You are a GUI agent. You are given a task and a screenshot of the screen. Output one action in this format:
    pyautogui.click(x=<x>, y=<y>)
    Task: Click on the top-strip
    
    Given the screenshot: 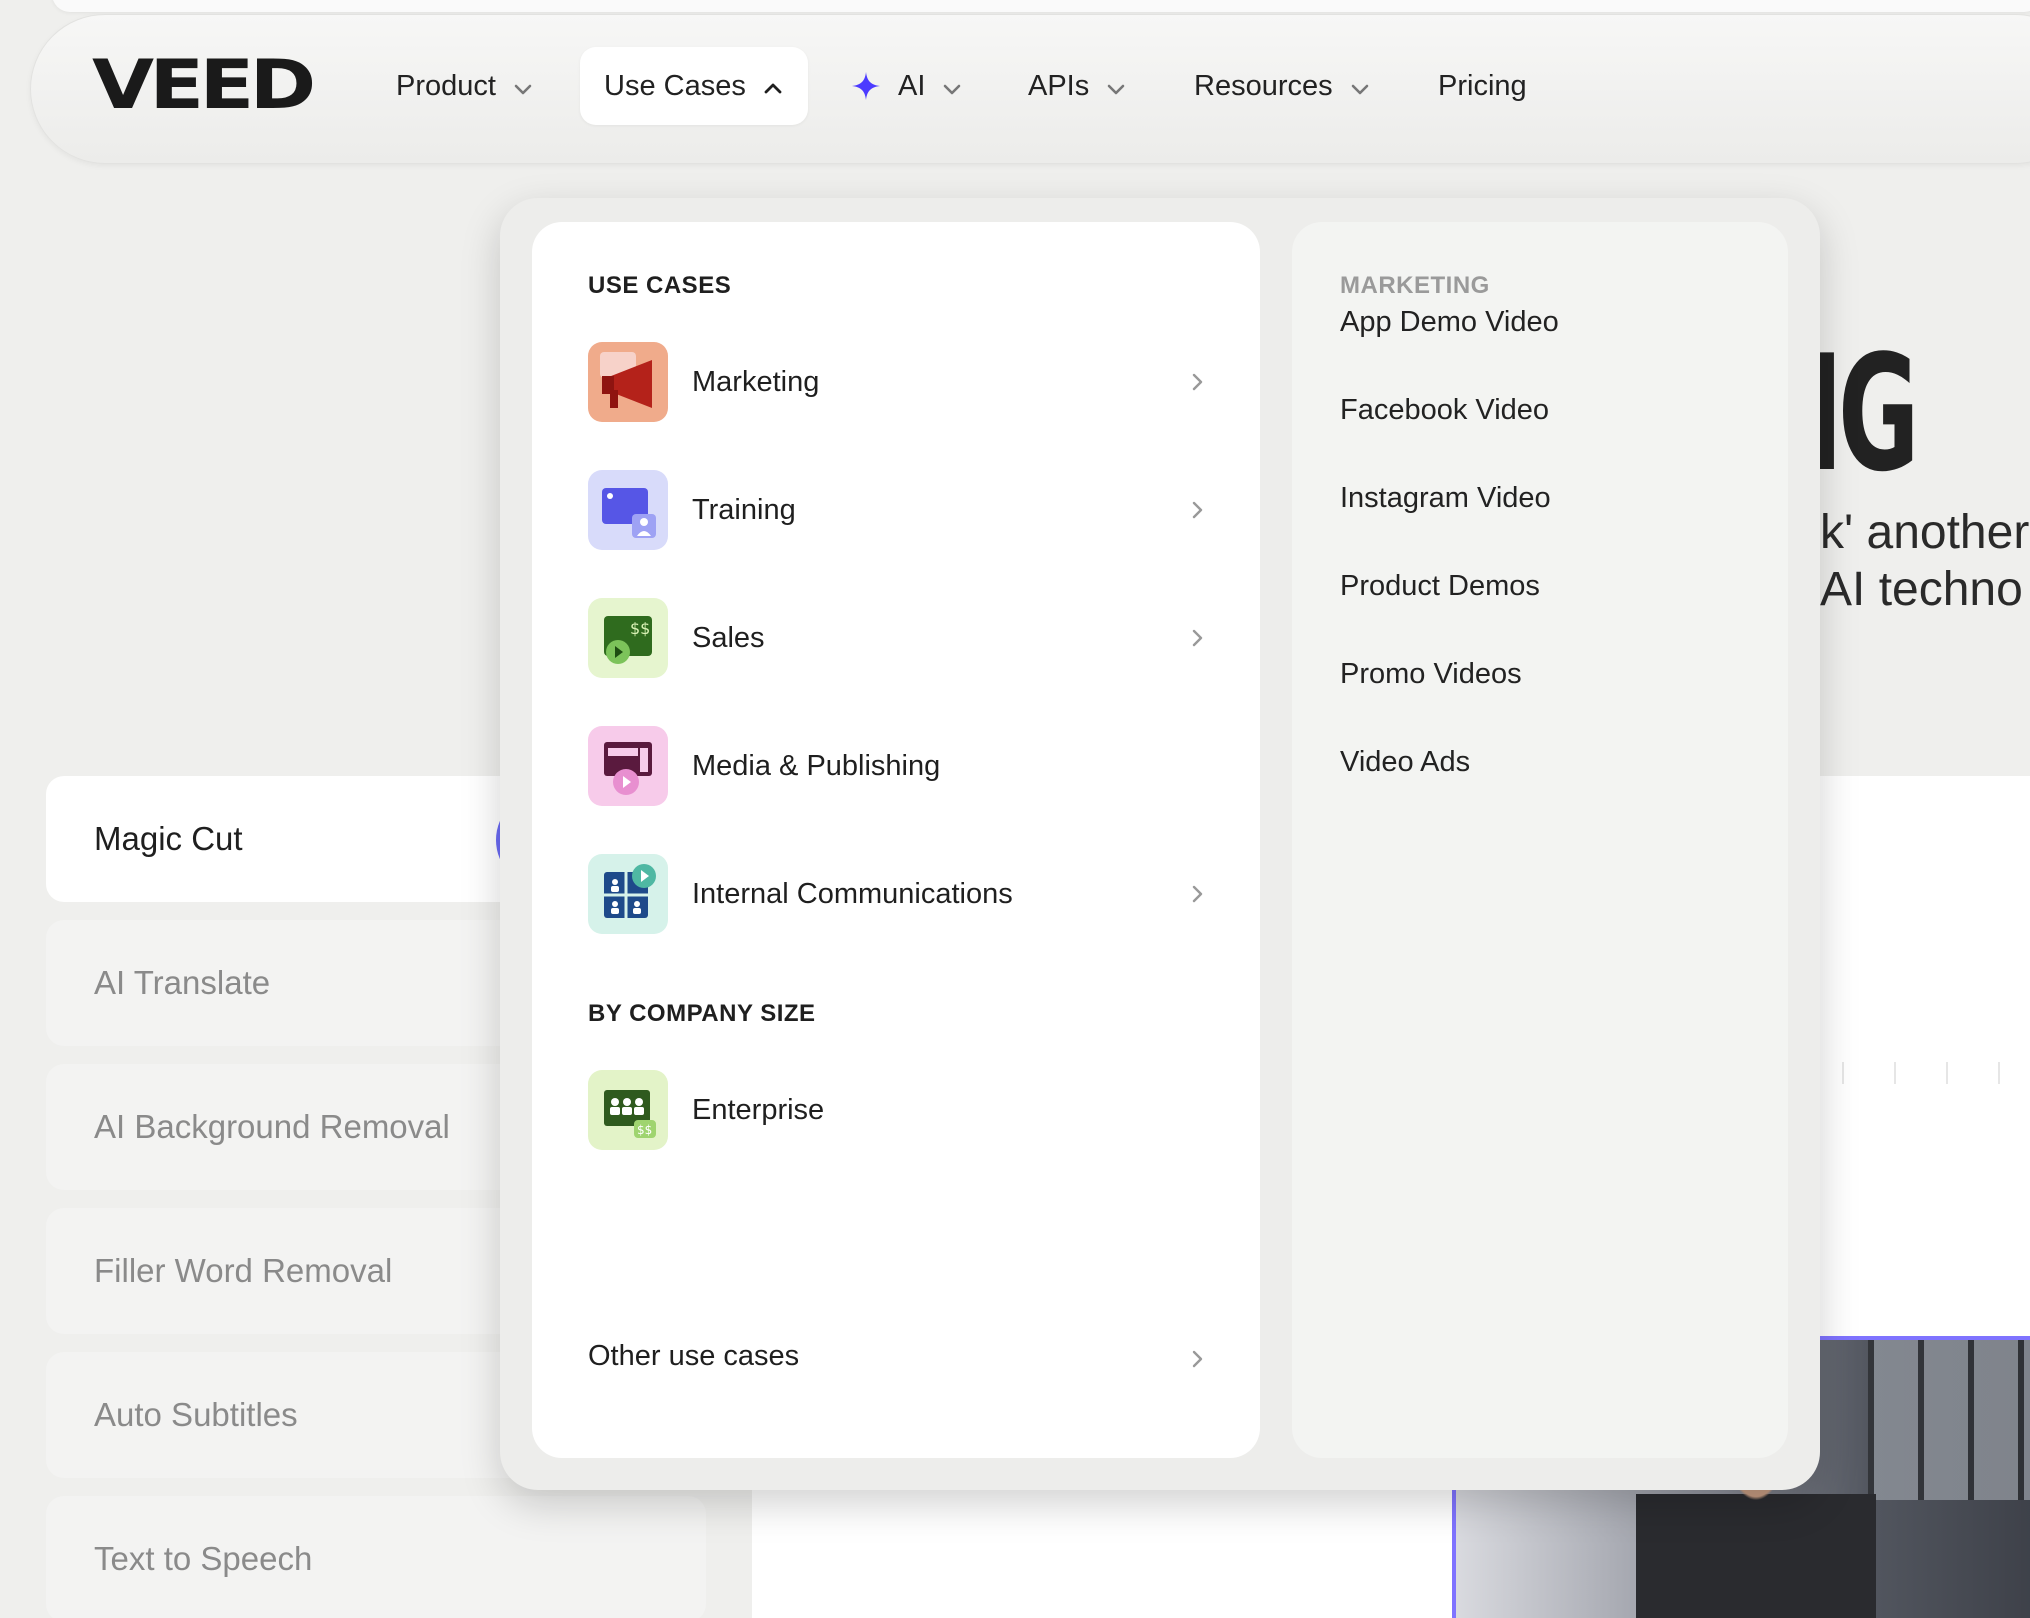 What is the action you would take?
    pyautogui.click(x=1041, y=6)
    